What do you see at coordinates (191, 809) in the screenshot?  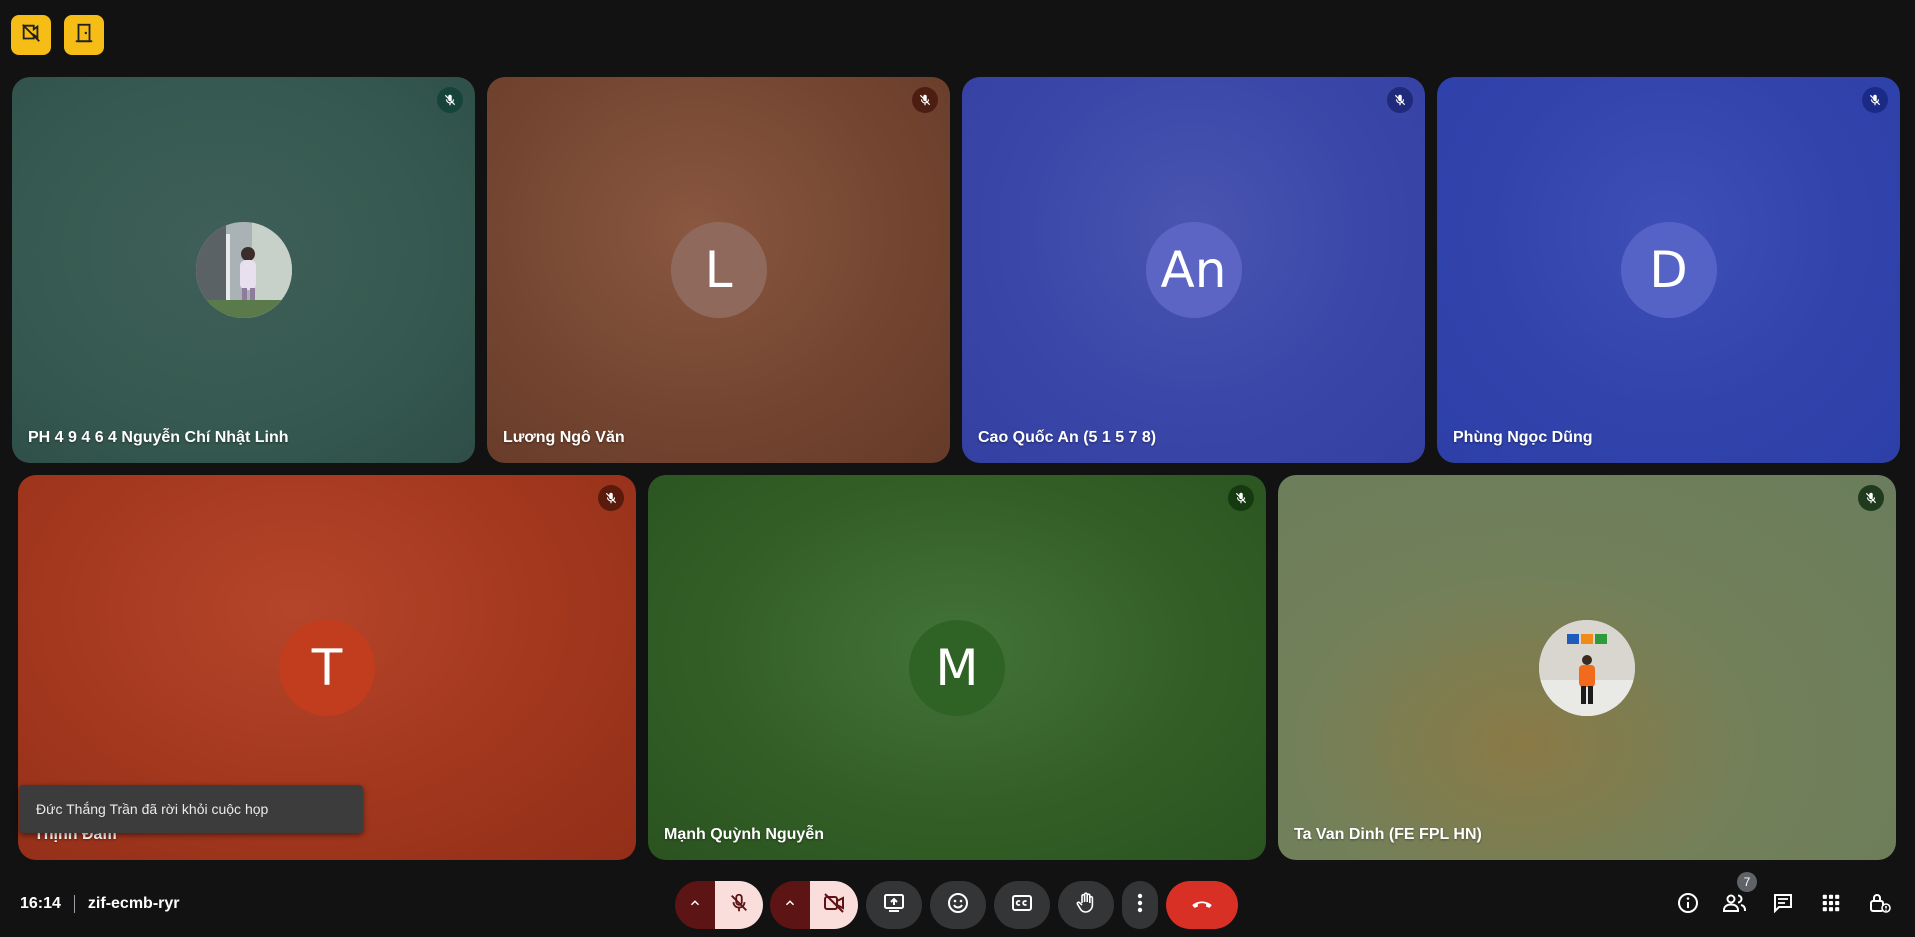 I see `participant-left-toast: Đức Thắng Trần đã rời khỏi cuộc họp` at bounding box center [191, 809].